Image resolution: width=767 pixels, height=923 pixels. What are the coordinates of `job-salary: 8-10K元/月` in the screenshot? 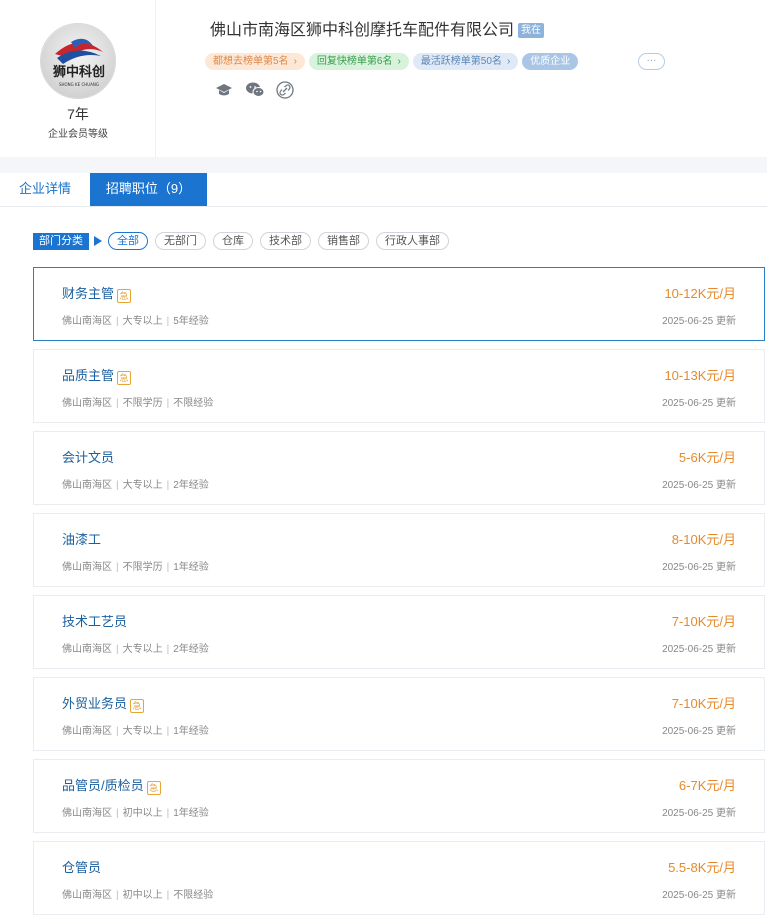 It's located at (703, 539).